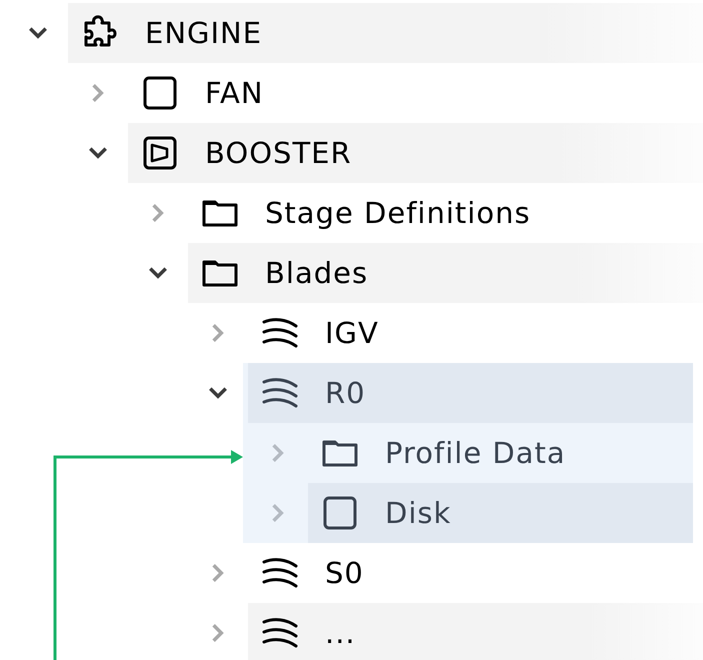 Image resolution: width=703 pixels, height=660 pixels. Describe the element at coordinates (234, 93) in the screenshot. I see `tree-item-label: FAN` at that location.